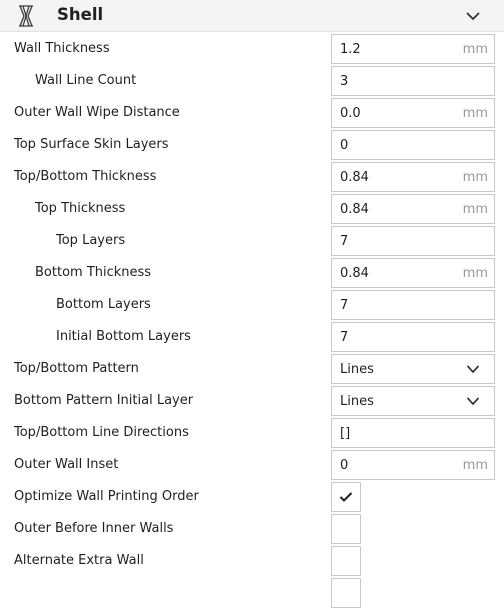 This screenshot has height=609, width=504. What do you see at coordinates (91, 240) in the screenshot?
I see `setting-label: Top Layers` at bounding box center [91, 240].